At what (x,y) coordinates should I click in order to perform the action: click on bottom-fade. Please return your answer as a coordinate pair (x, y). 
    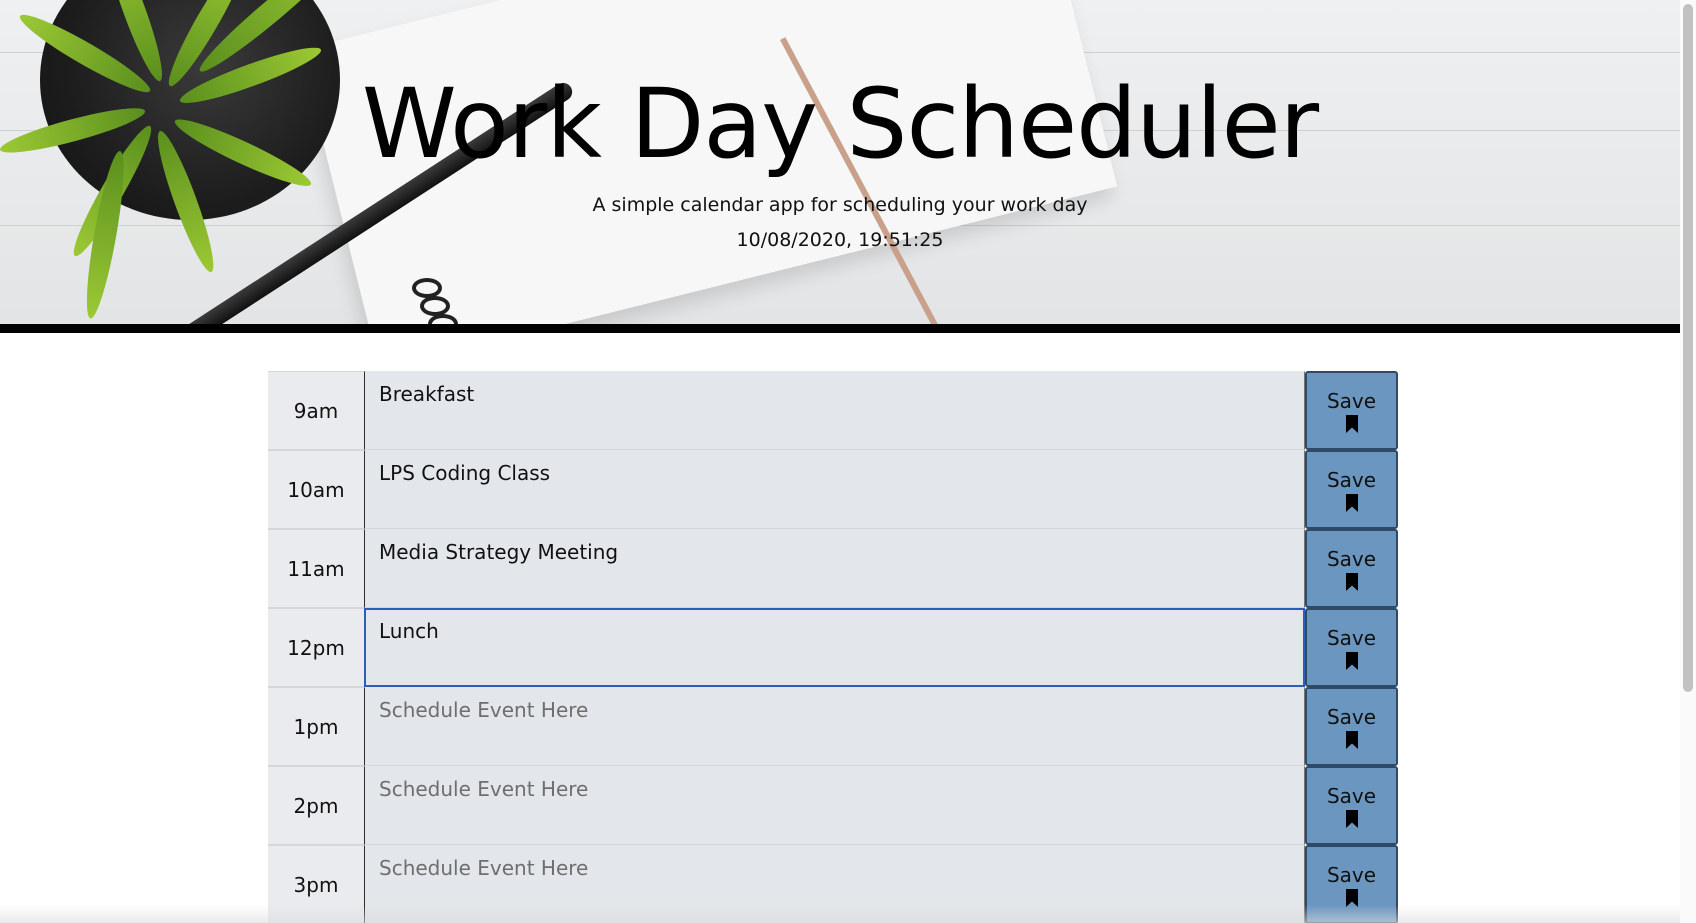
    Looking at the image, I should click on (840, 914).